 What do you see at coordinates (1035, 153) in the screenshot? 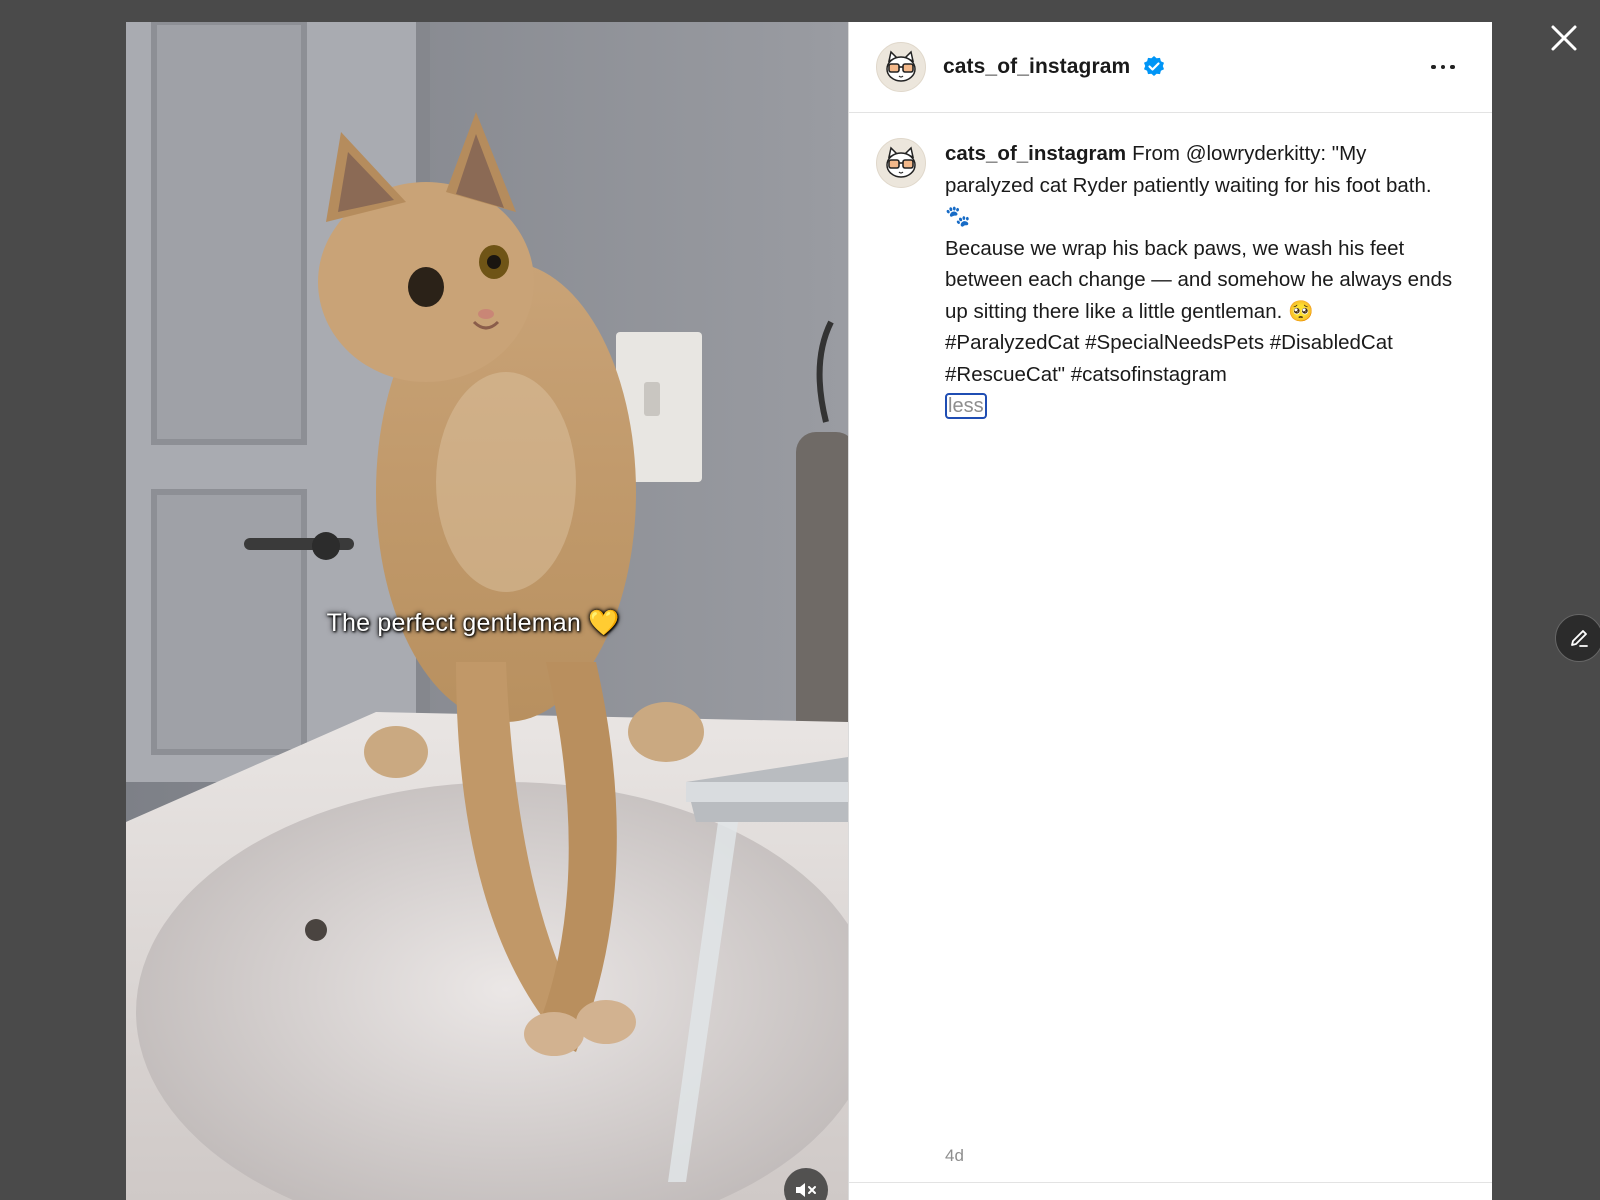
I see `caption-username: cats_of_instagram` at bounding box center [1035, 153].